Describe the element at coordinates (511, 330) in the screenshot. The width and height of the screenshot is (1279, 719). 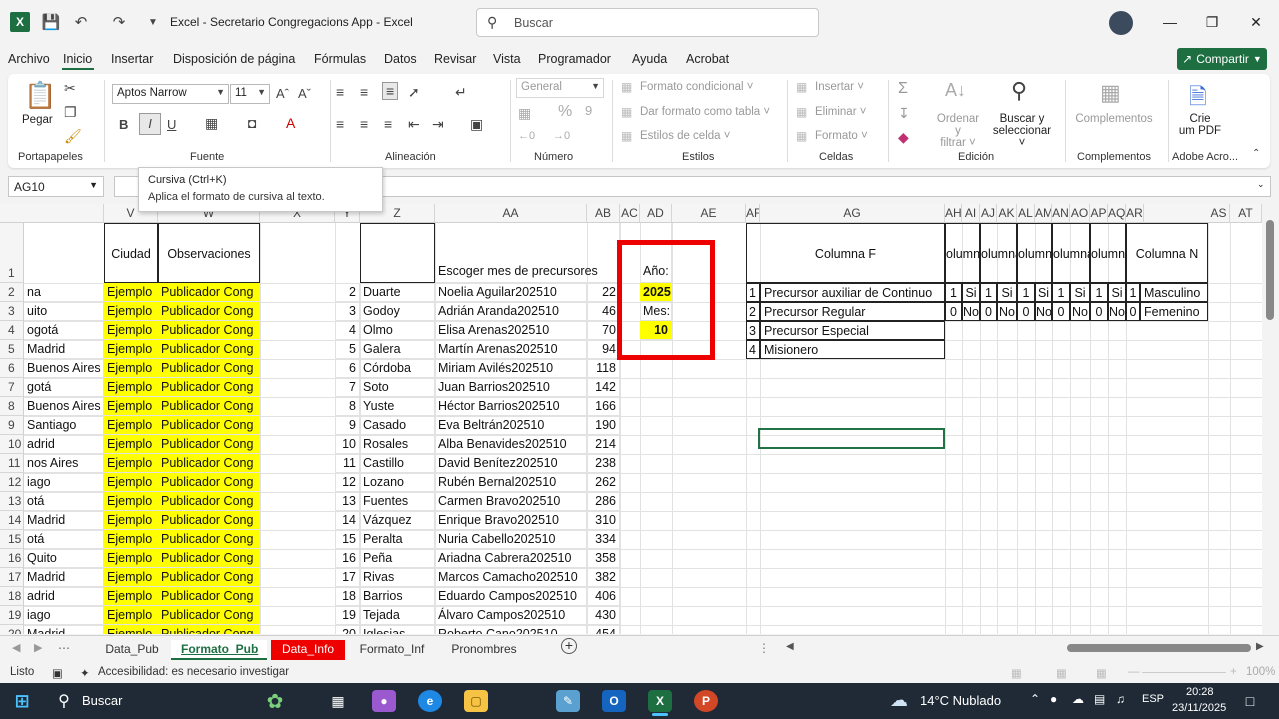
I see `cell-nombre-mes: Elisa Arenas202510` at that location.